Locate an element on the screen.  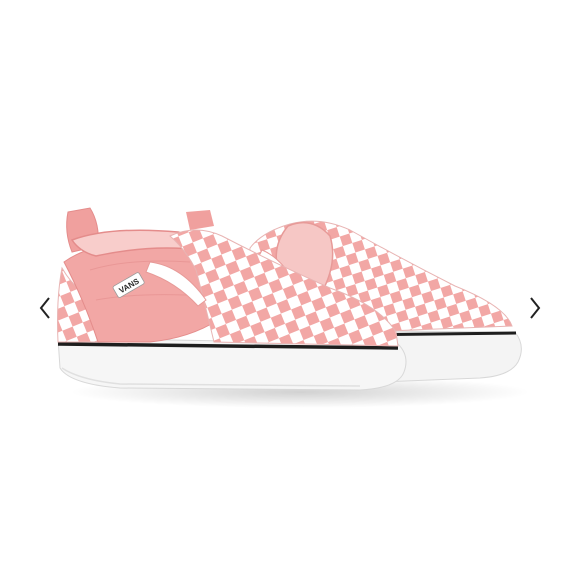
previous-image-button is located at coordinates (45, 308).